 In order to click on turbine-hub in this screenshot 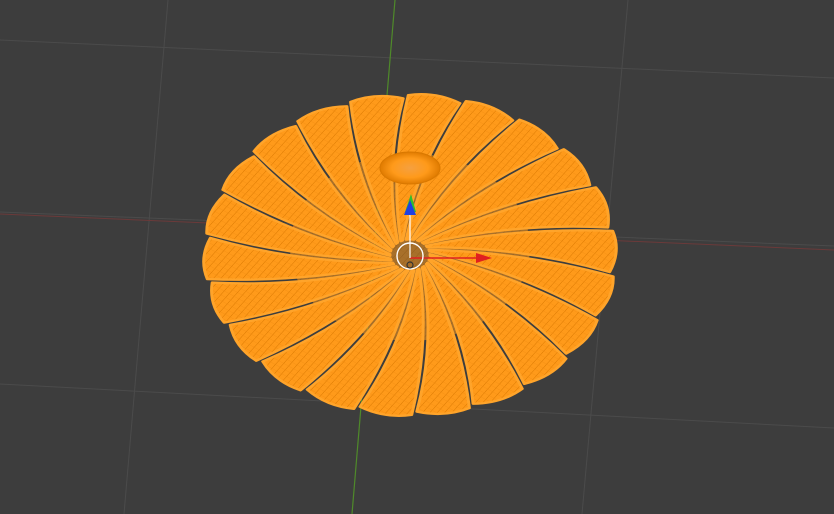, I will do `click(410, 168)`.